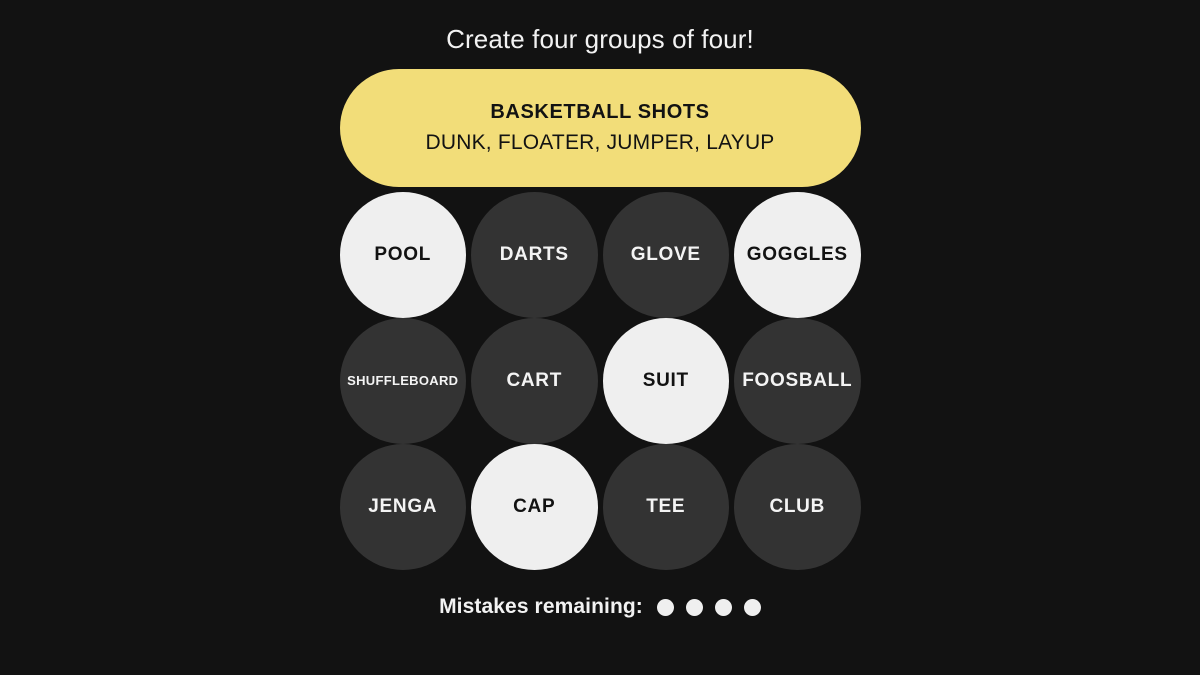 Image resolution: width=1200 pixels, height=675 pixels. What do you see at coordinates (402, 507) in the screenshot?
I see `tile-jenga: JENGA` at bounding box center [402, 507].